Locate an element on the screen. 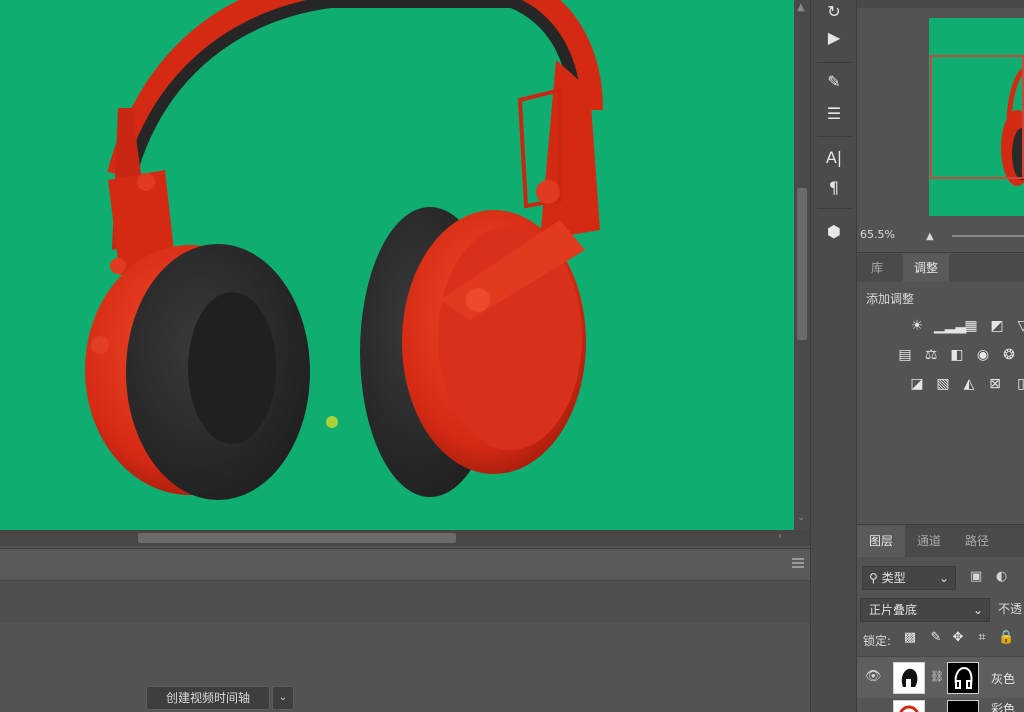 The width and height of the screenshot is (1024, 712). levels-icon: ▁▂▃ is located at coordinates (950, 326).